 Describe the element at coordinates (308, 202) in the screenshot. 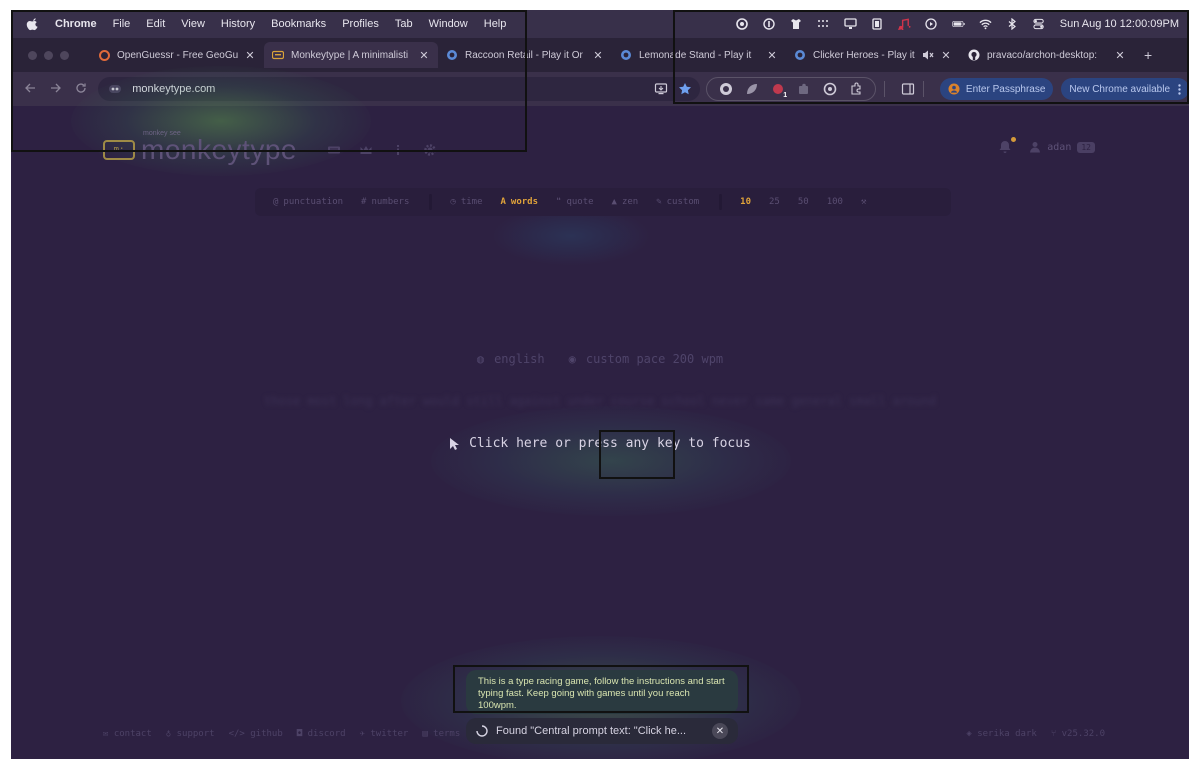

I see `punctuation-toggle: @ punctuation` at that location.